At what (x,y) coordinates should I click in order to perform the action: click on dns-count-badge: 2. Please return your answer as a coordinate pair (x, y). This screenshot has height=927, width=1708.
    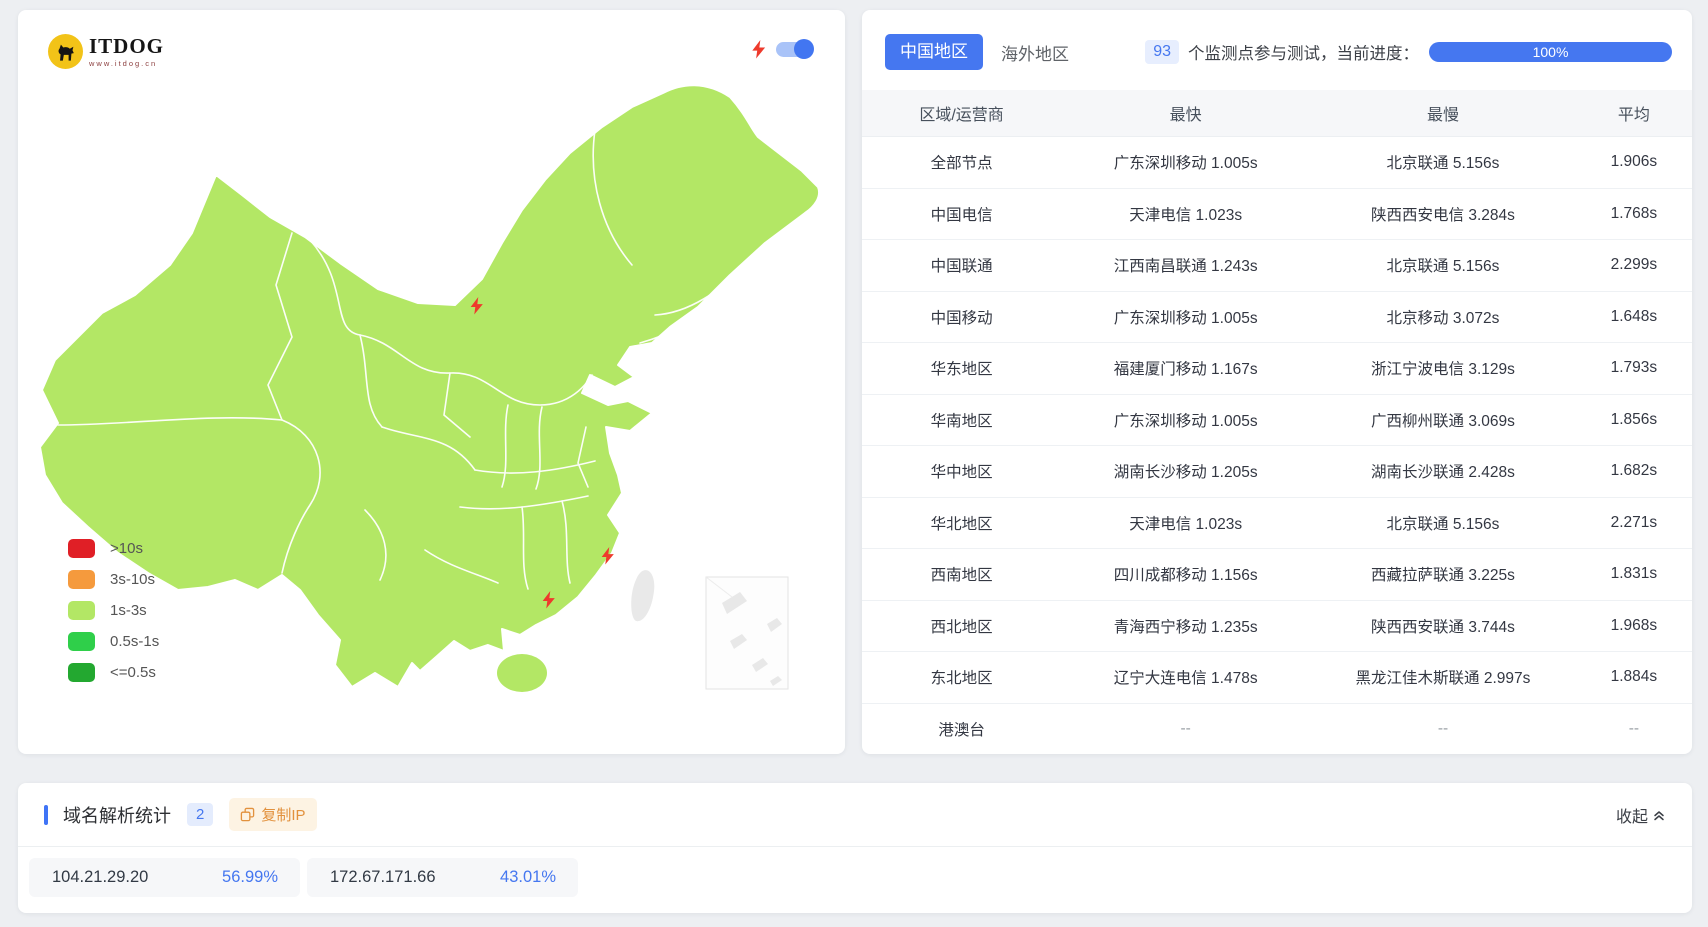
    Looking at the image, I should click on (200, 814).